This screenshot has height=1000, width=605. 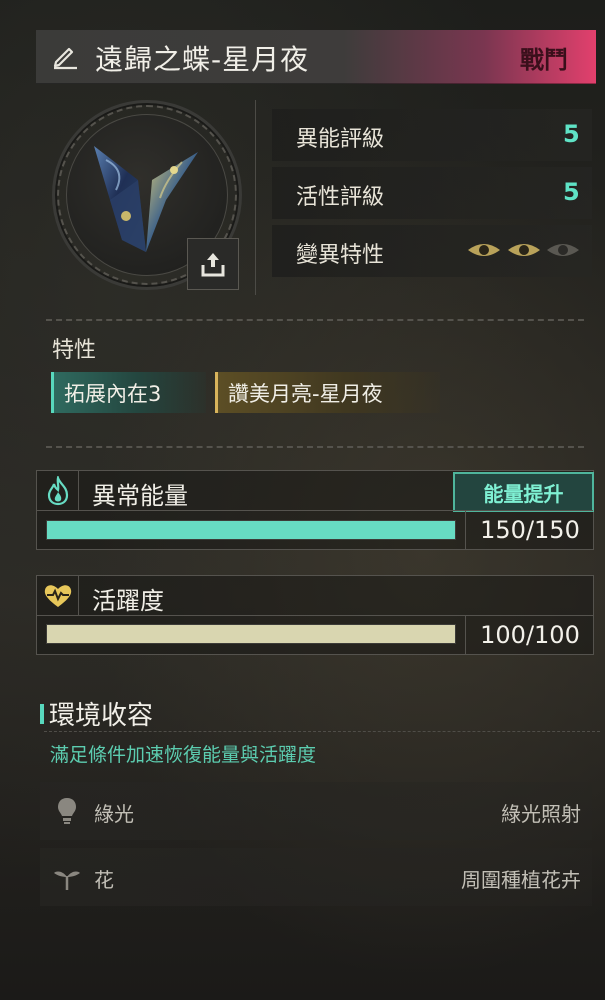 I want to click on vitality-value: 100/100, so click(x=529, y=635).